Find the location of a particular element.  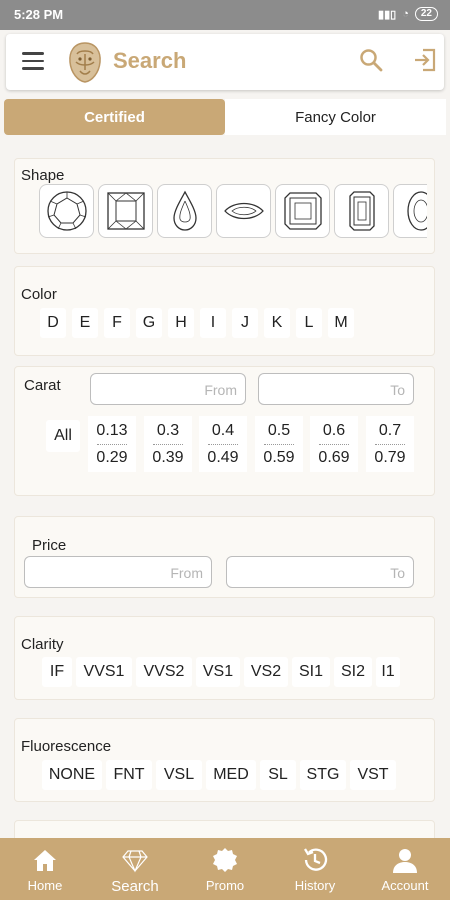

price-from-input: From is located at coordinates (118, 572).